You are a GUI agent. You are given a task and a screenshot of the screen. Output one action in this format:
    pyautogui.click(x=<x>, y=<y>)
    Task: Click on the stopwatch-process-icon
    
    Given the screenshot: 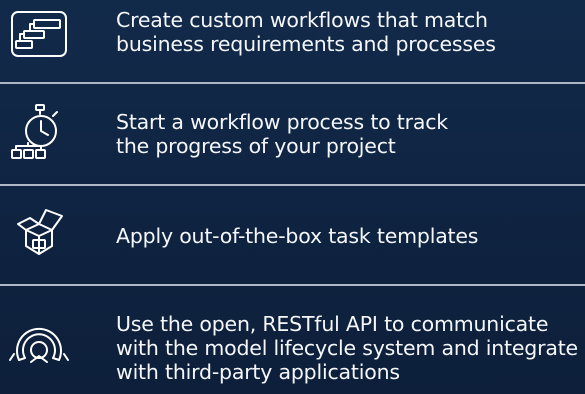 What is the action you would take?
    pyautogui.click(x=39, y=135)
    